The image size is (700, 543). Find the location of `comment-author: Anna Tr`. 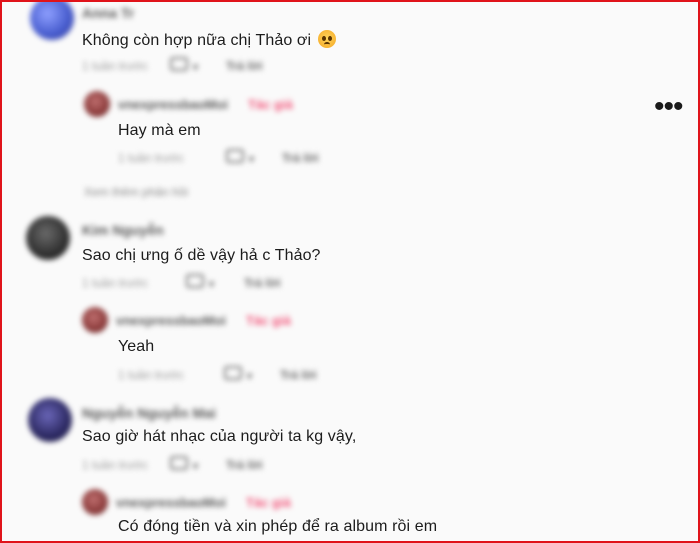

comment-author: Anna Tr is located at coordinates (108, 13).